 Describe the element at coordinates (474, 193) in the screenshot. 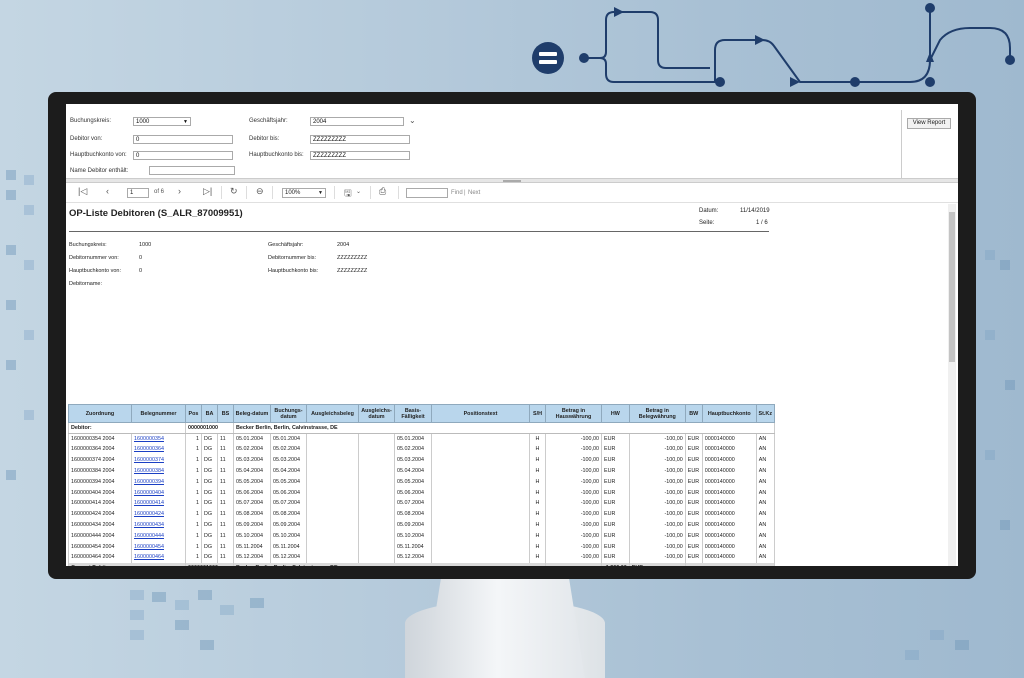

I see `next-link: Next` at that location.